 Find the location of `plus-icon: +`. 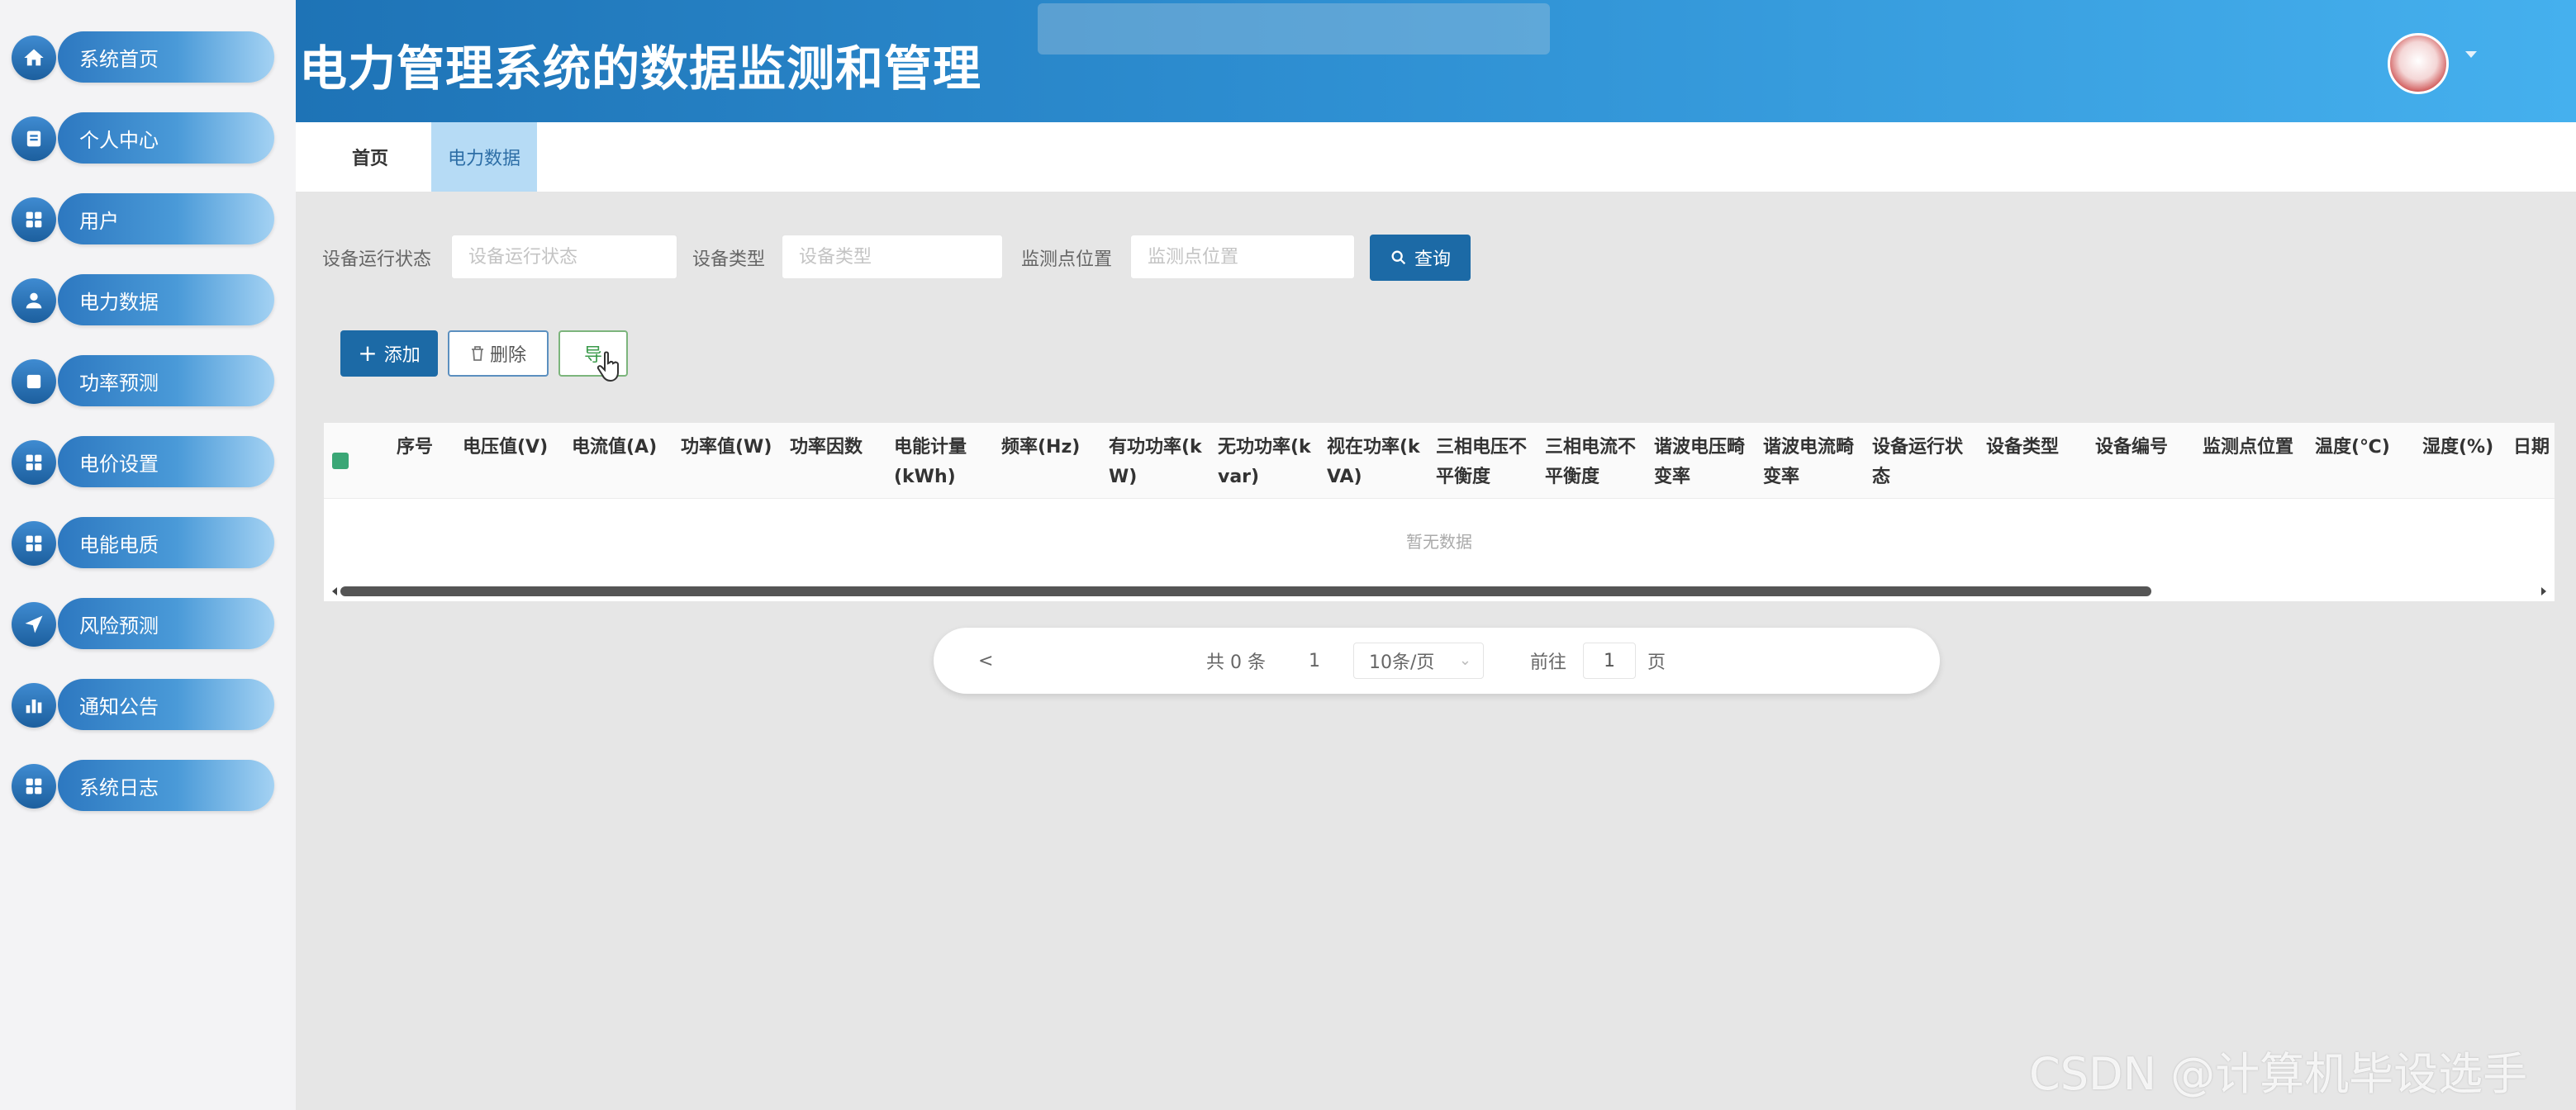

plus-icon: + is located at coordinates (368, 353).